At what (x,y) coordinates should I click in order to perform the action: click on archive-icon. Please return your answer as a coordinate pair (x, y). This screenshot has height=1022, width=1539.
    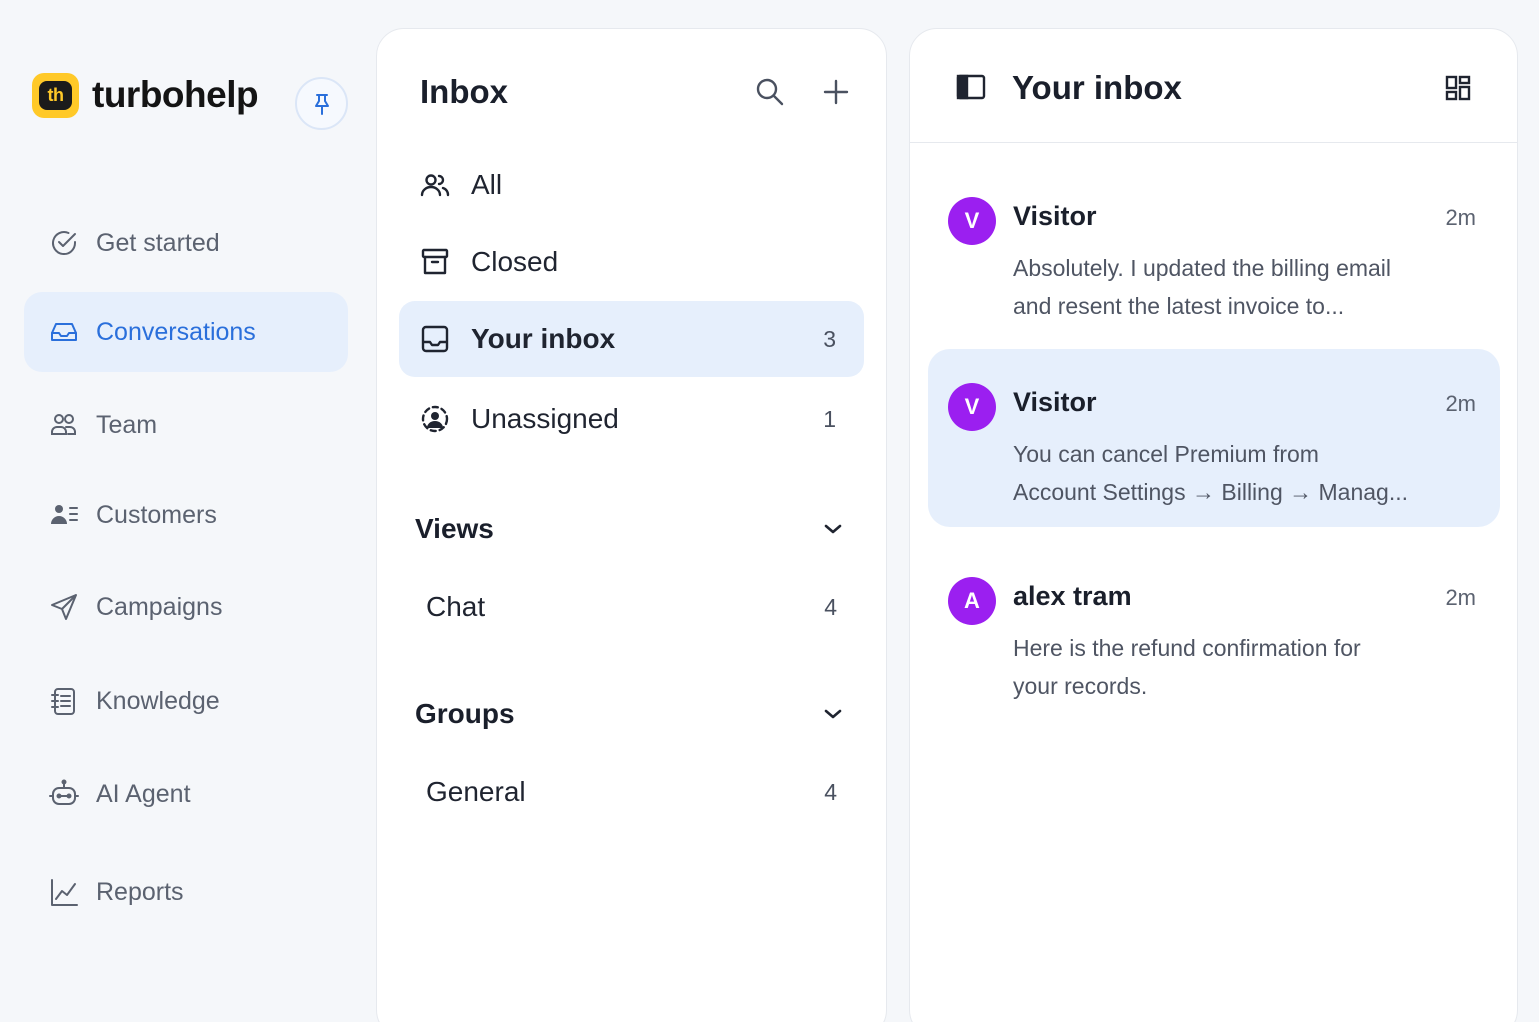
    Looking at the image, I should click on (435, 262).